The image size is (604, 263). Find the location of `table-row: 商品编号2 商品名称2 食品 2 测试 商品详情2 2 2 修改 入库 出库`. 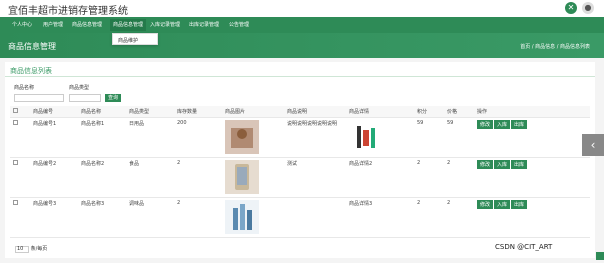

table-row: 商品编号2 商品名称2 食品 2 测试 商品详情2 2 2 修改 入库 出库 is located at coordinates (300, 177).